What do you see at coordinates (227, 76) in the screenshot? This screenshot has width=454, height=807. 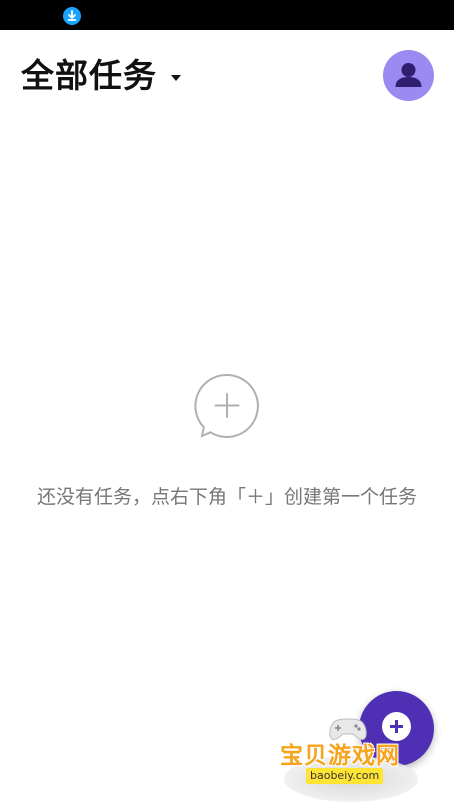 I see `app-header: 全部任务` at bounding box center [227, 76].